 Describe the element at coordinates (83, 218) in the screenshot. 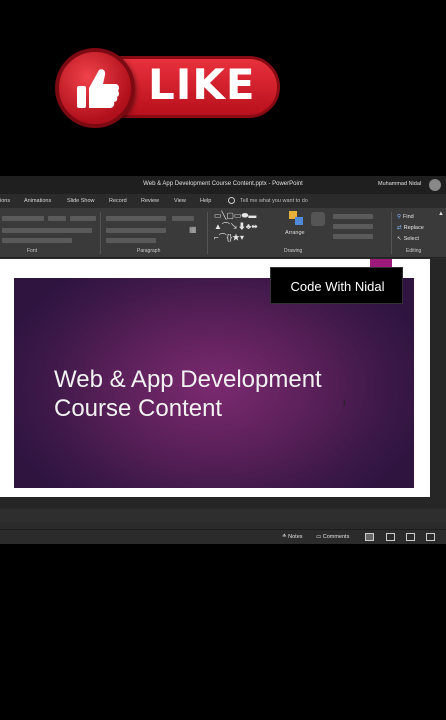

I see `font-grow-buttons` at that location.